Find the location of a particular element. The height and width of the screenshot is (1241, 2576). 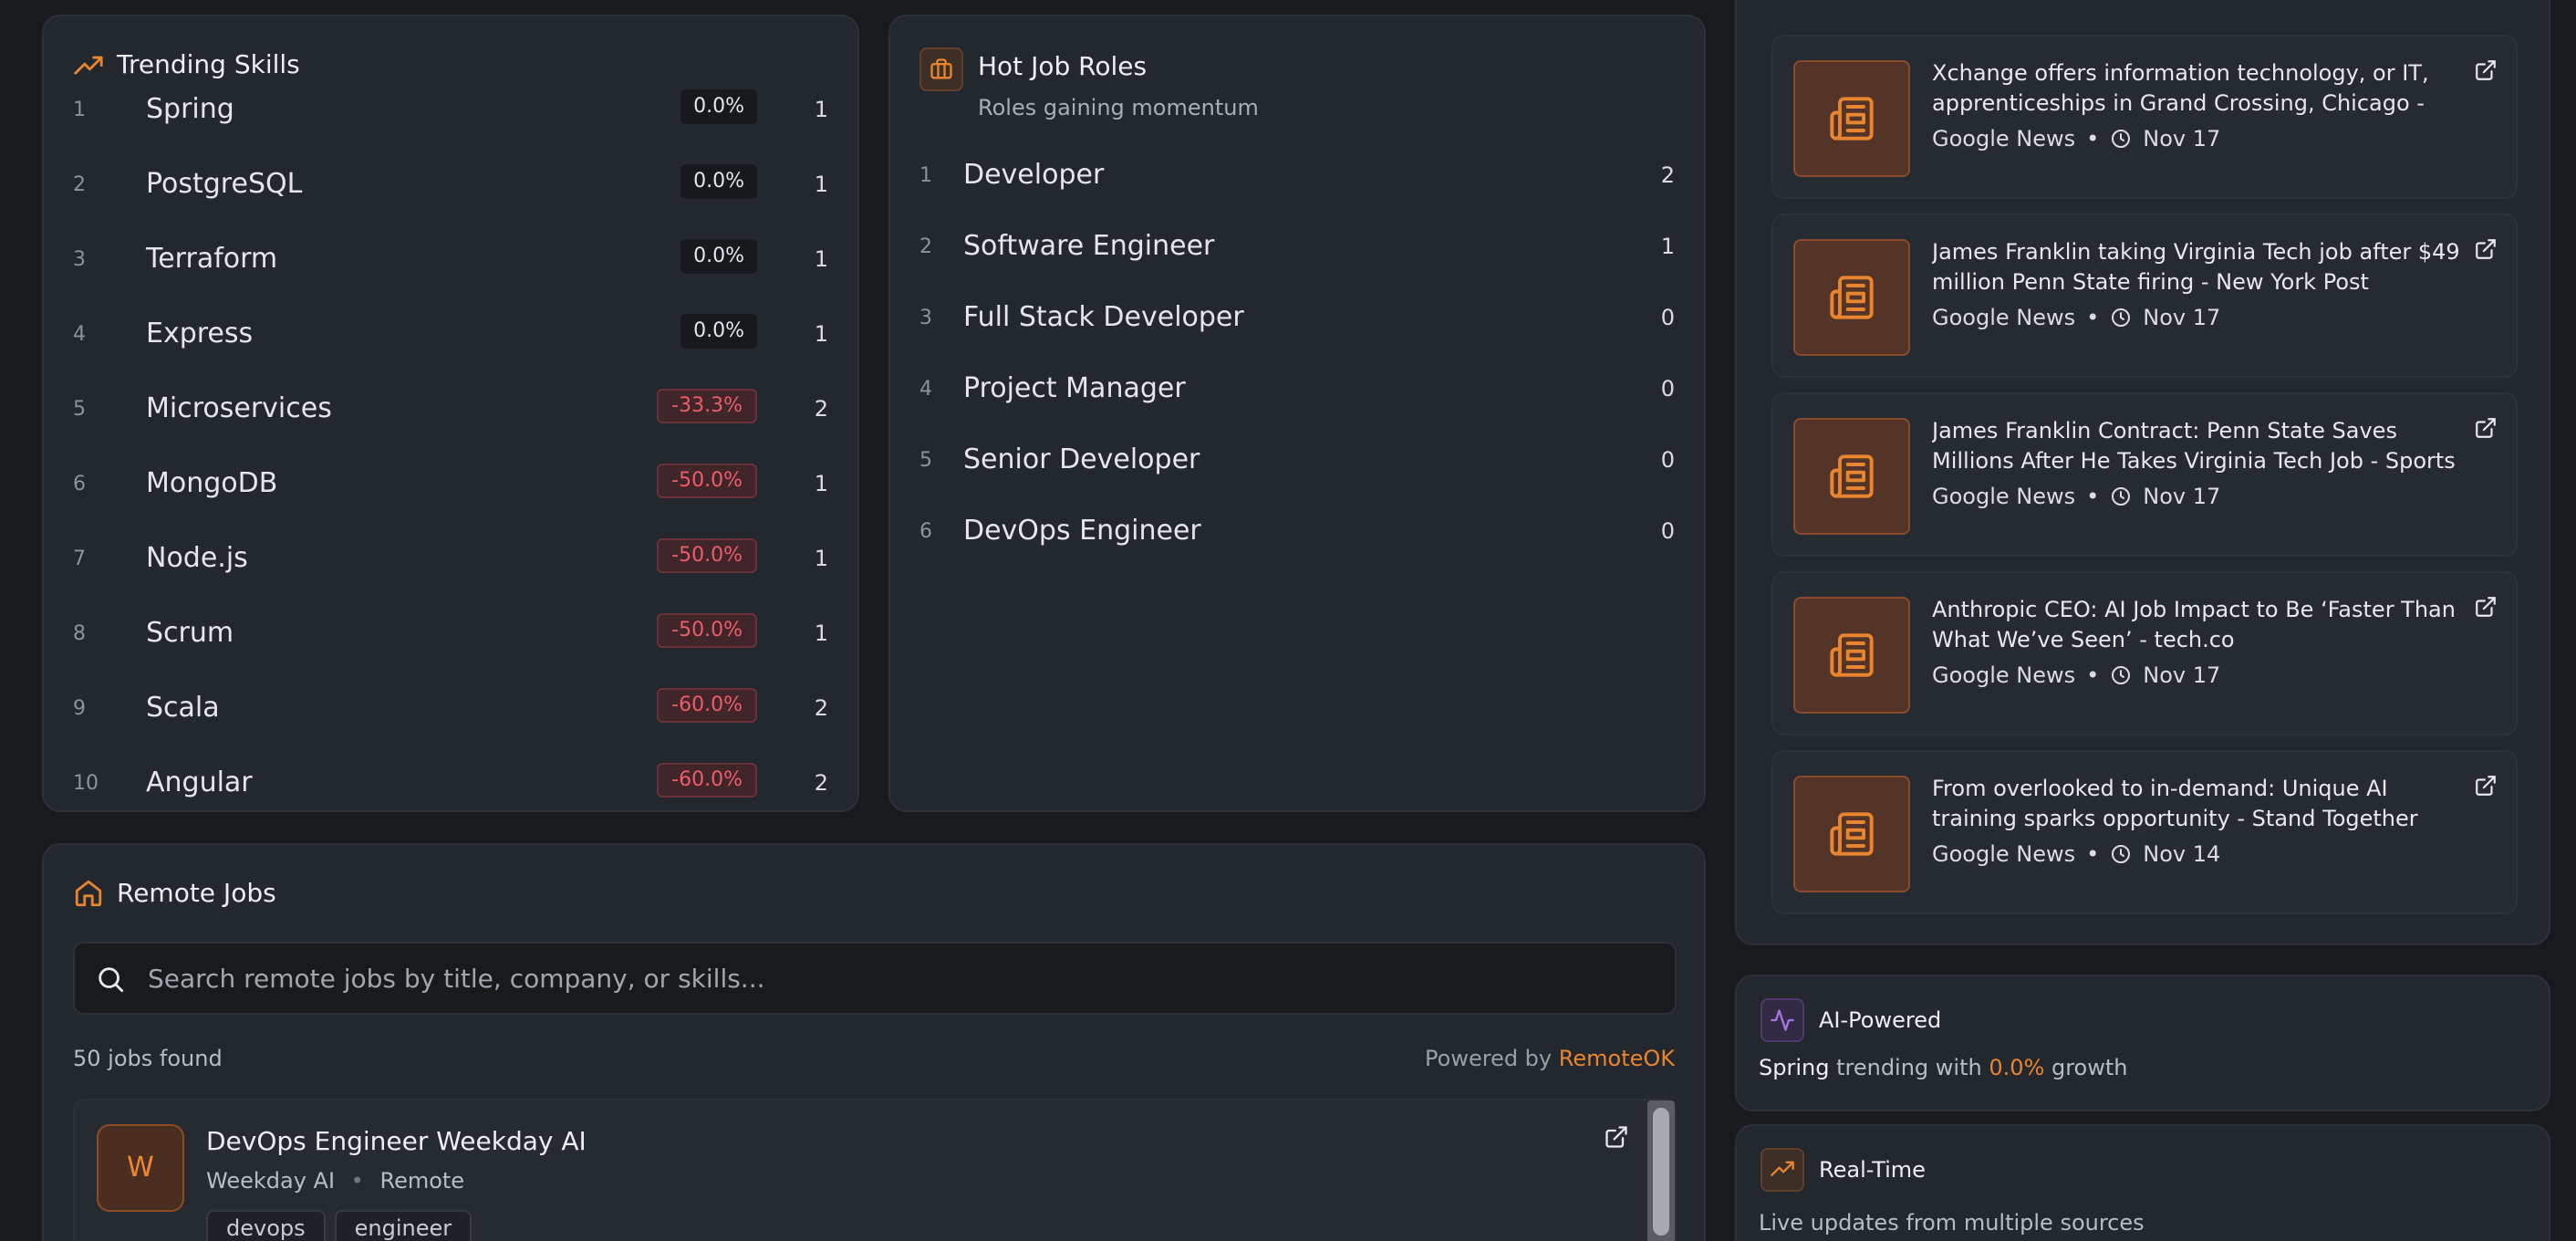

role-name: Full Stack Developer is located at coordinates (1103, 317).